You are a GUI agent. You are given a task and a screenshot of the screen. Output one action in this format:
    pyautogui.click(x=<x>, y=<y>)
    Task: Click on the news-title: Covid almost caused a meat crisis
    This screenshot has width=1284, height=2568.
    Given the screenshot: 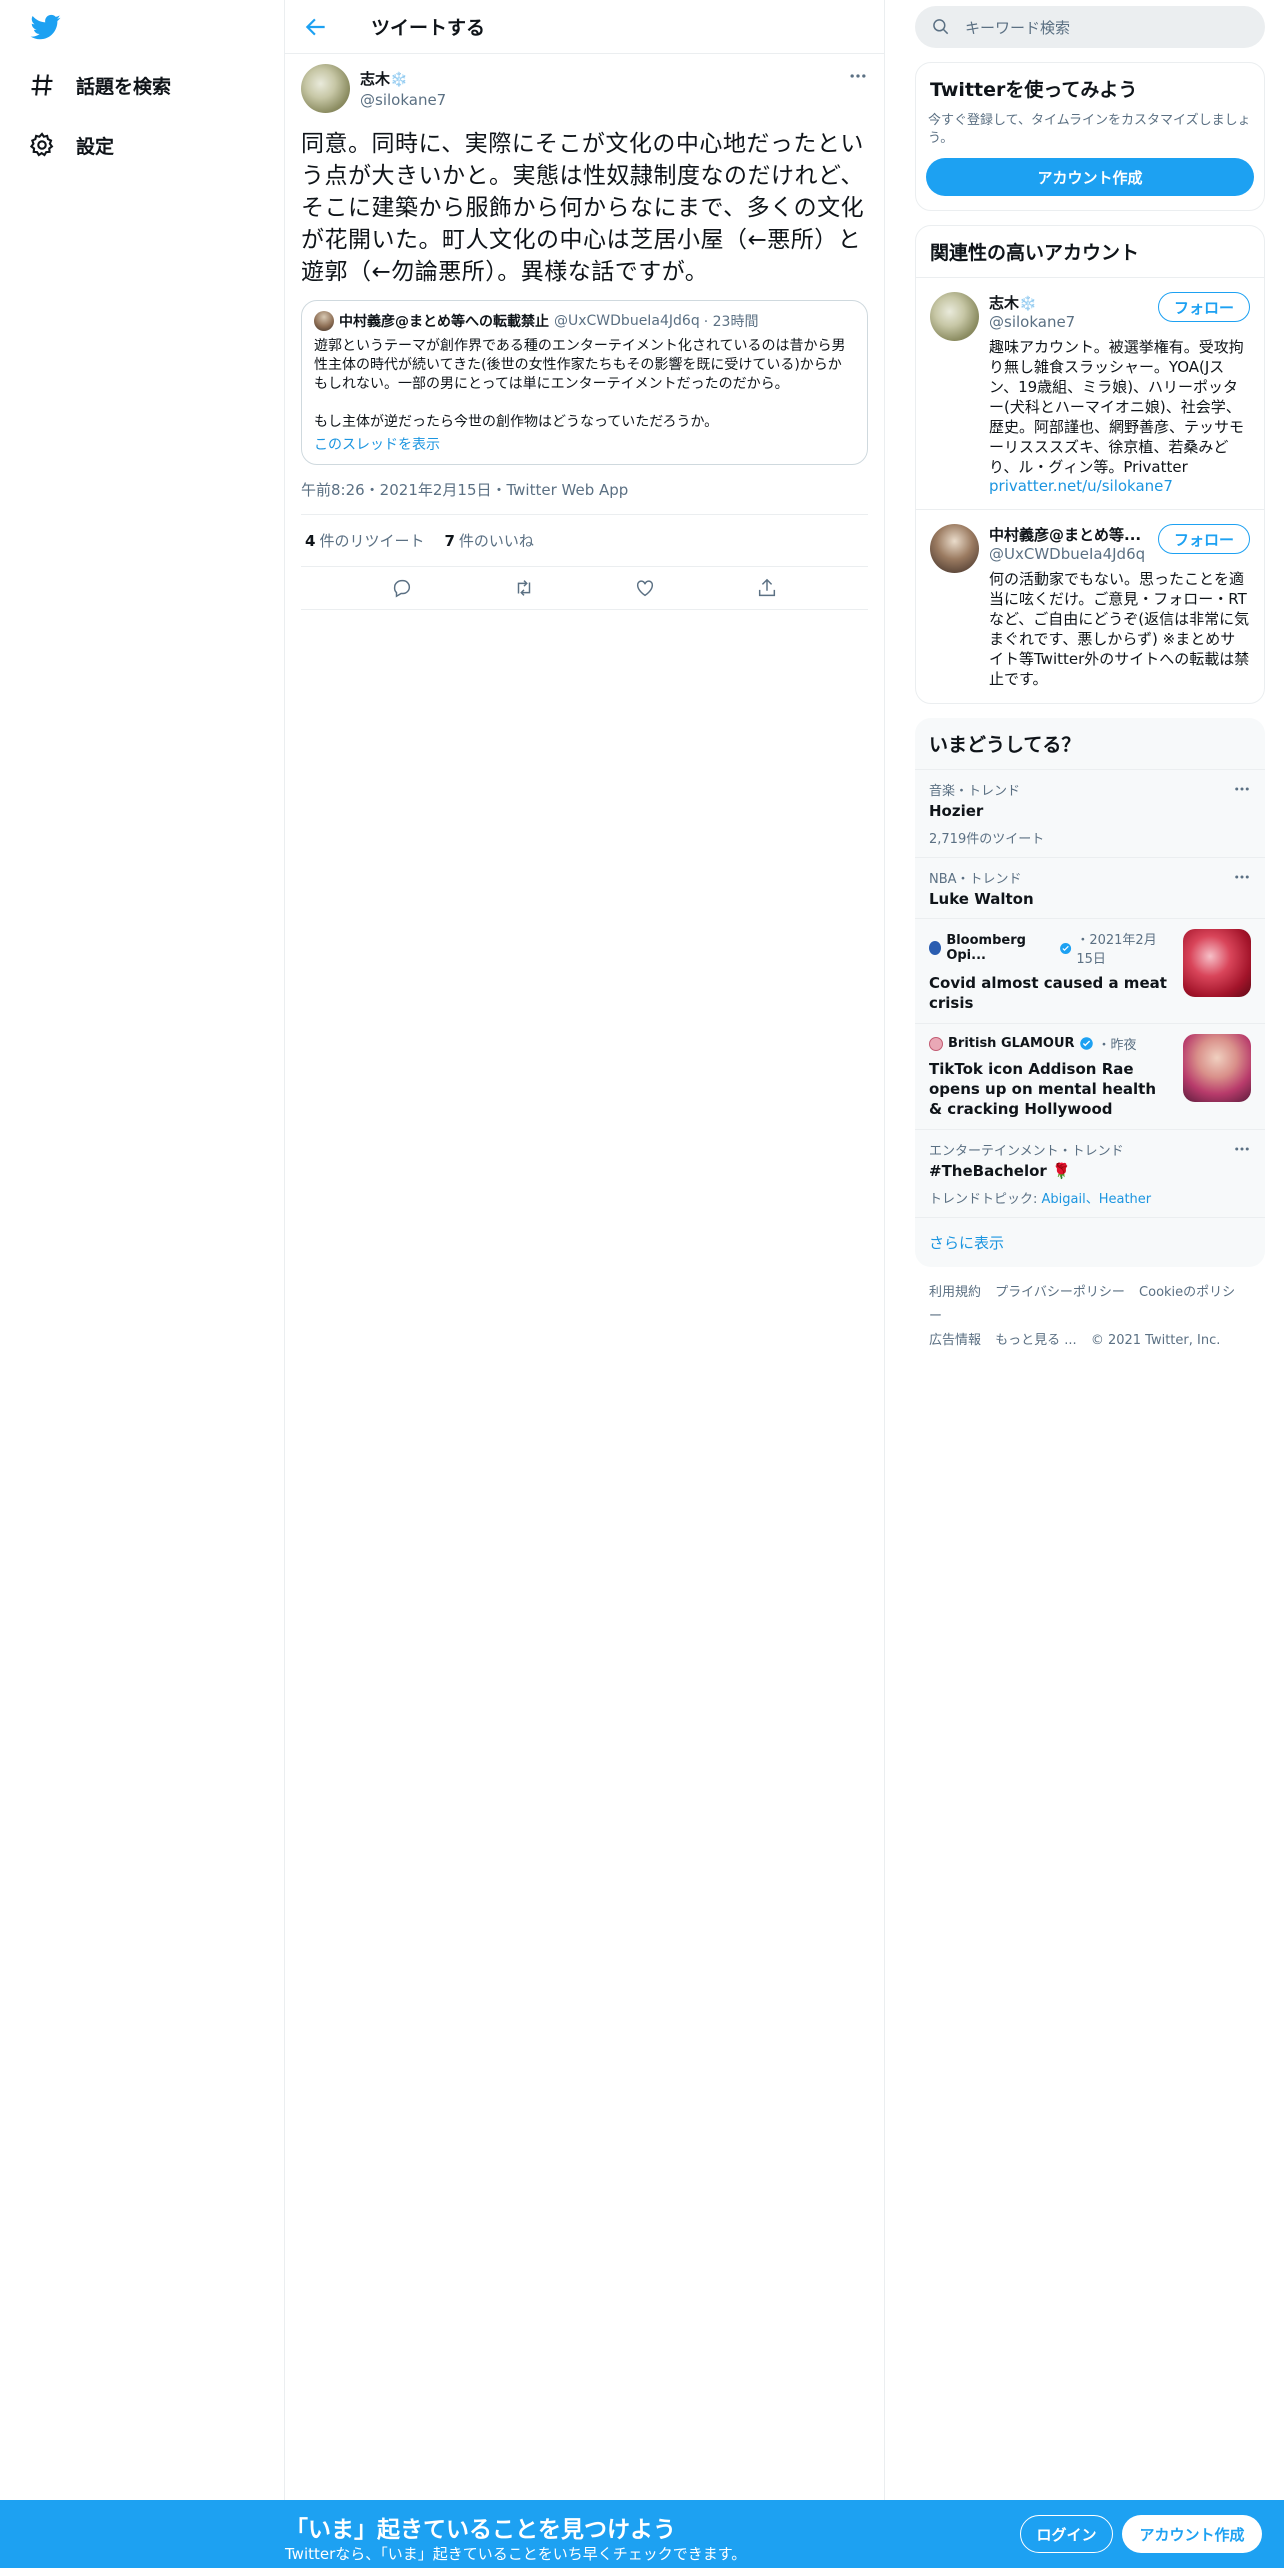 What is the action you would take?
    pyautogui.click(x=1048, y=993)
    